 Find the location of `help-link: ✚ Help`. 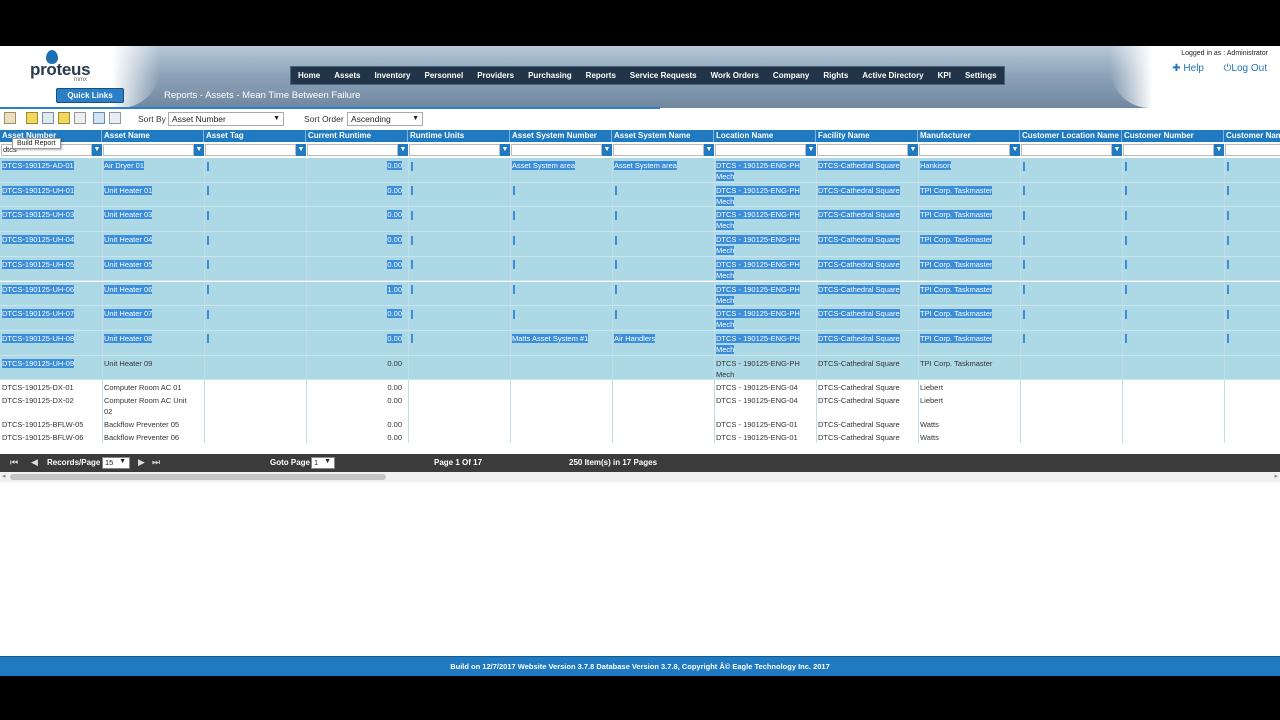

help-link: ✚ Help is located at coordinates (1188, 68).